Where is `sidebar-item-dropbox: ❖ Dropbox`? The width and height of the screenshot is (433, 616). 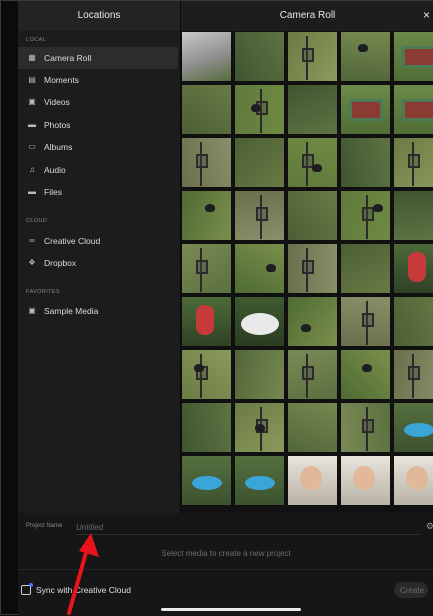
sidebar-item-dropbox: ❖ Dropbox is located at coordinates (98, 263).